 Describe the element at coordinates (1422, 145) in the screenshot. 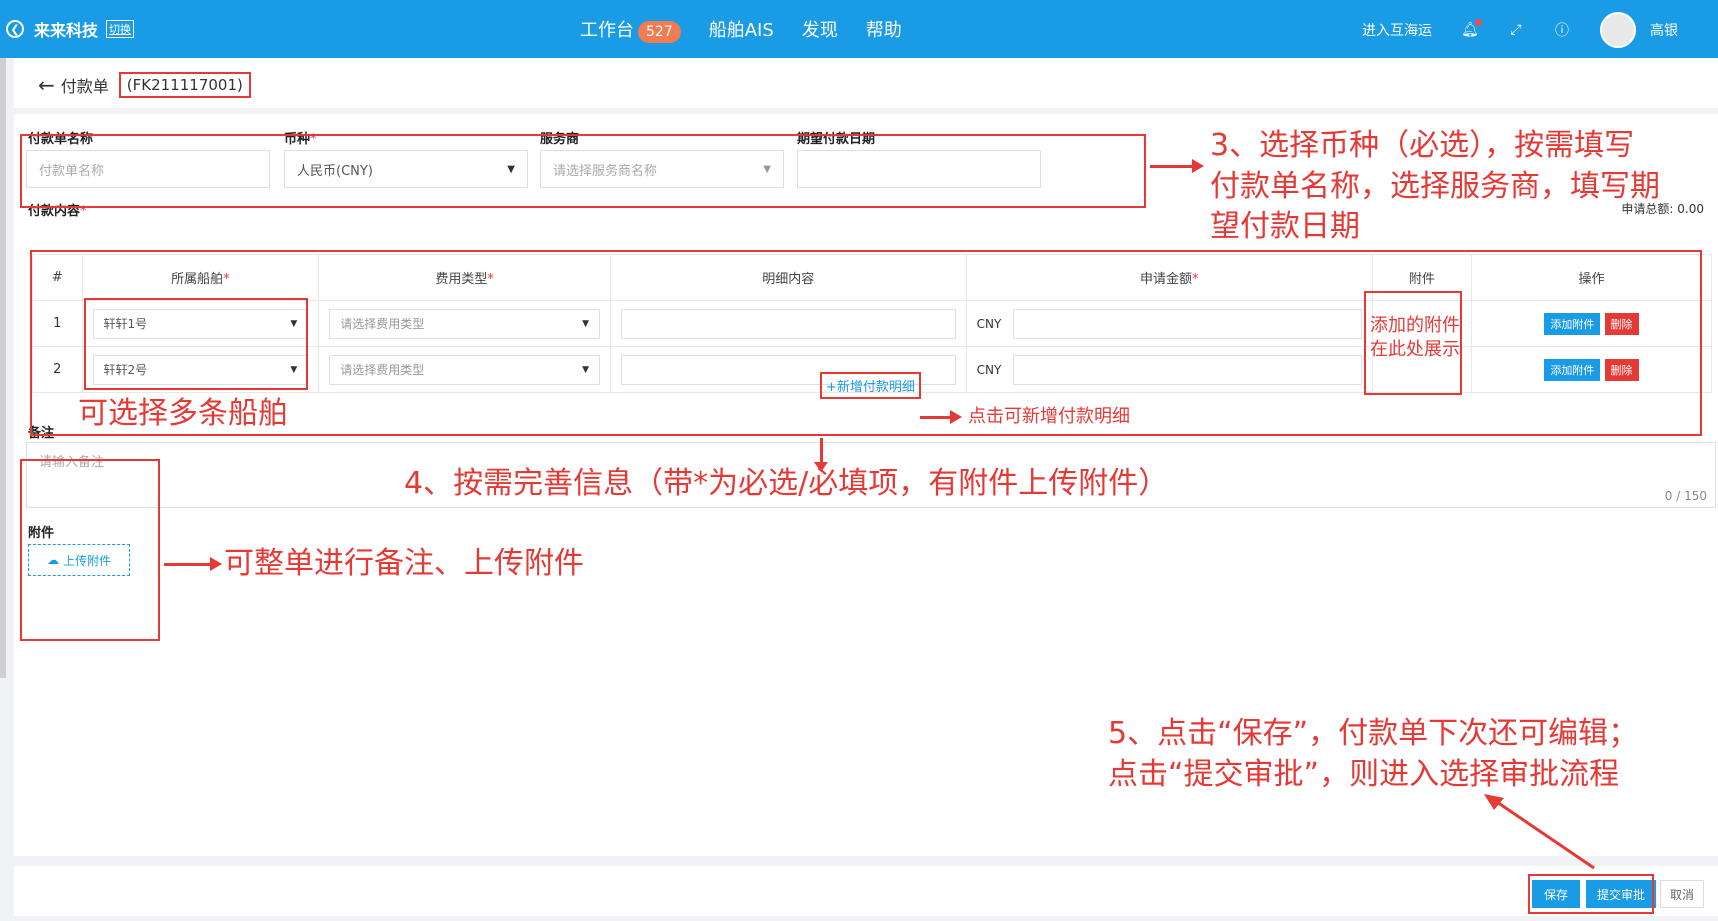

I see `annotation-step3-line: 3、选择币种（必选），按需填写` at that location.